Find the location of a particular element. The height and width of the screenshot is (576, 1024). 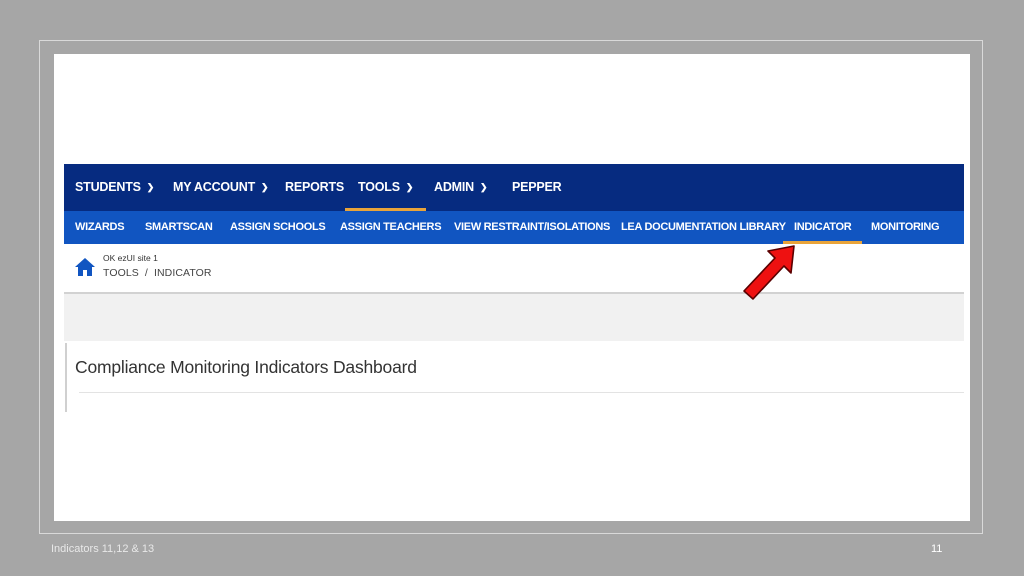

top-nav-label: PEPPER is located at coordinates (537, 187).